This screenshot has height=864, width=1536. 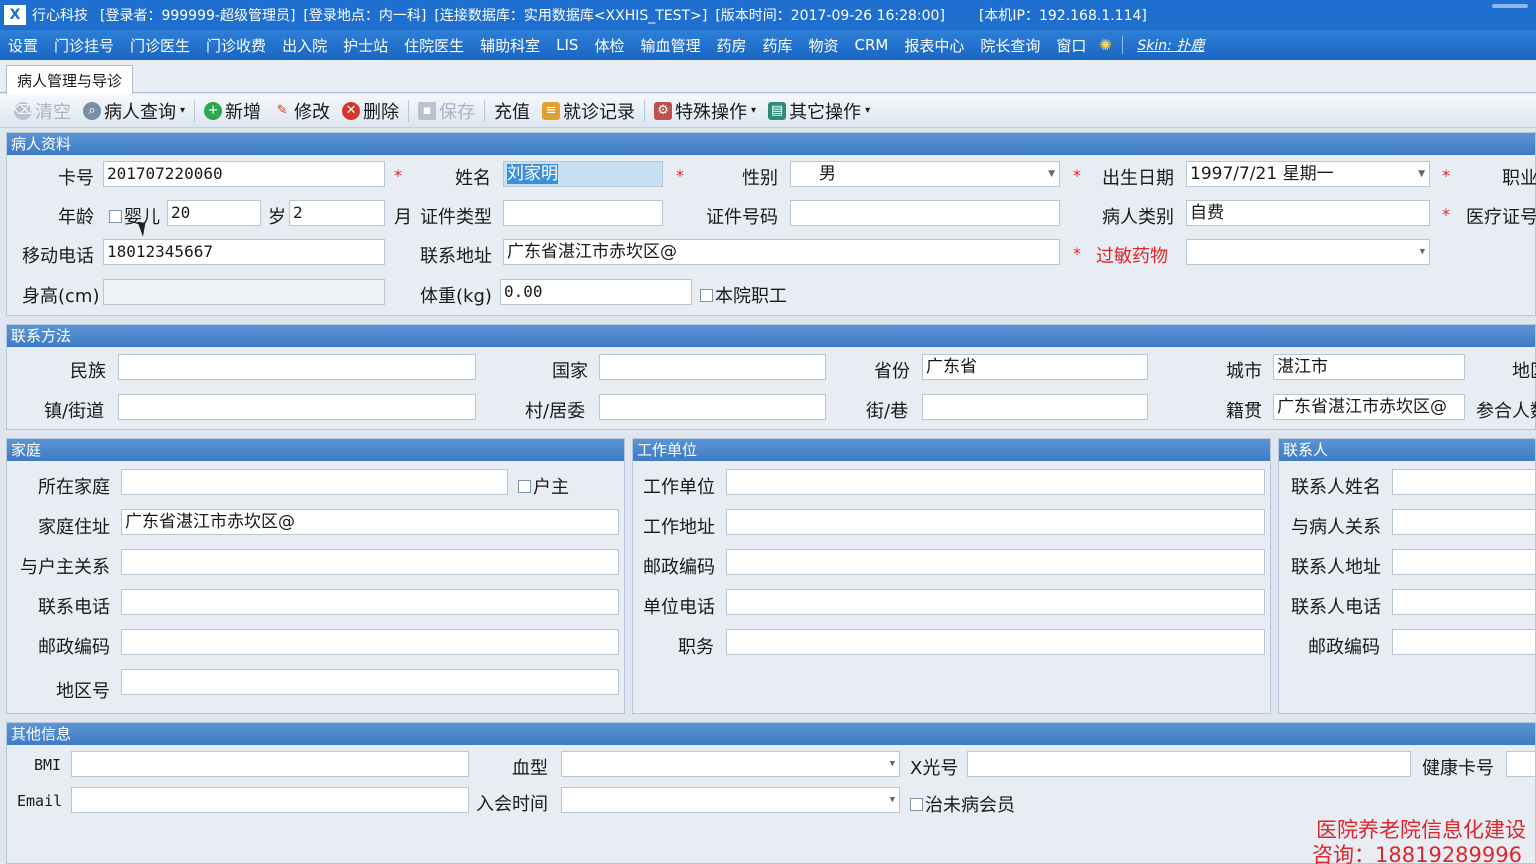 I want to click on tab-strip: 病人管理与导诊, so click(x=768, y=77).